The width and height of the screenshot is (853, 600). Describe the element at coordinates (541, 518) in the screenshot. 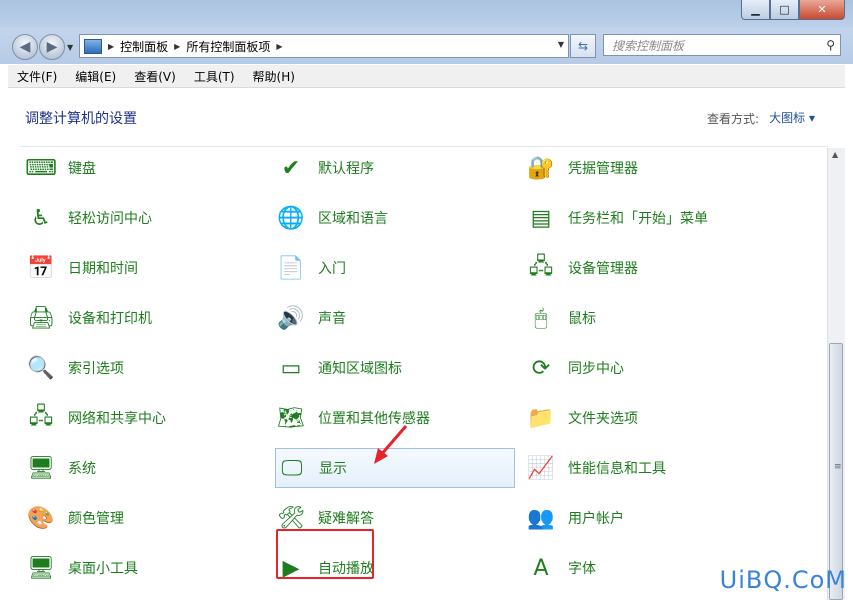

I see `user-accounts-icon: 👥` at that location.